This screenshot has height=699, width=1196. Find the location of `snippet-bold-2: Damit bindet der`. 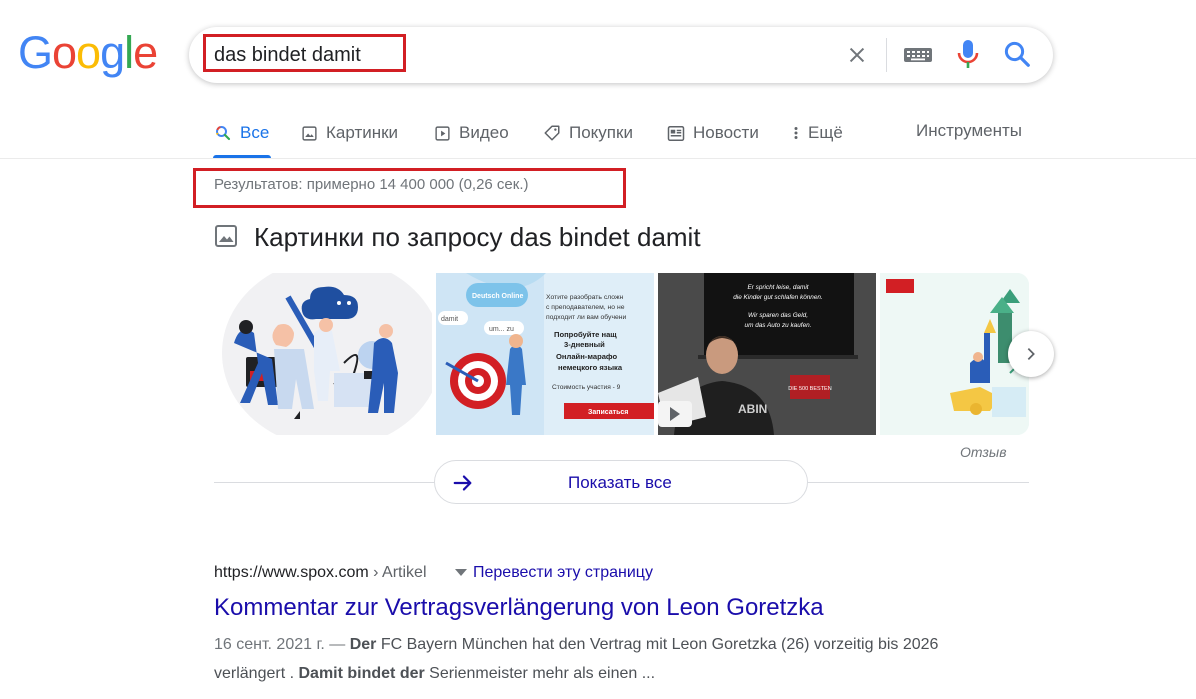

snippet-bold-2: Damit bindet der is located at coordinates (361, 673).